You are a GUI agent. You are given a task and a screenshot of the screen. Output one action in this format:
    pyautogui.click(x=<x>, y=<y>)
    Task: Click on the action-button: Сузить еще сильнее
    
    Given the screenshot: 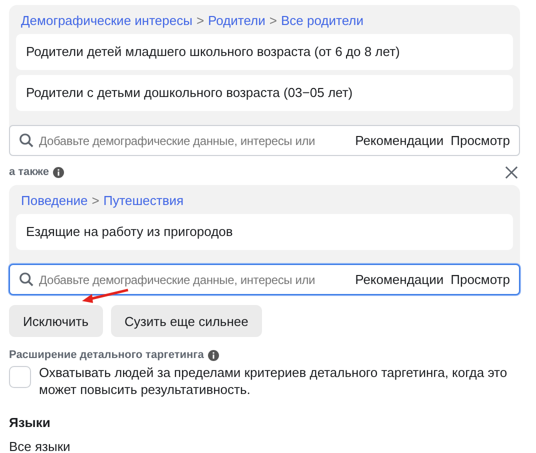 What is the action you would take?
    pyautogui.click(x=186, y=321)
    